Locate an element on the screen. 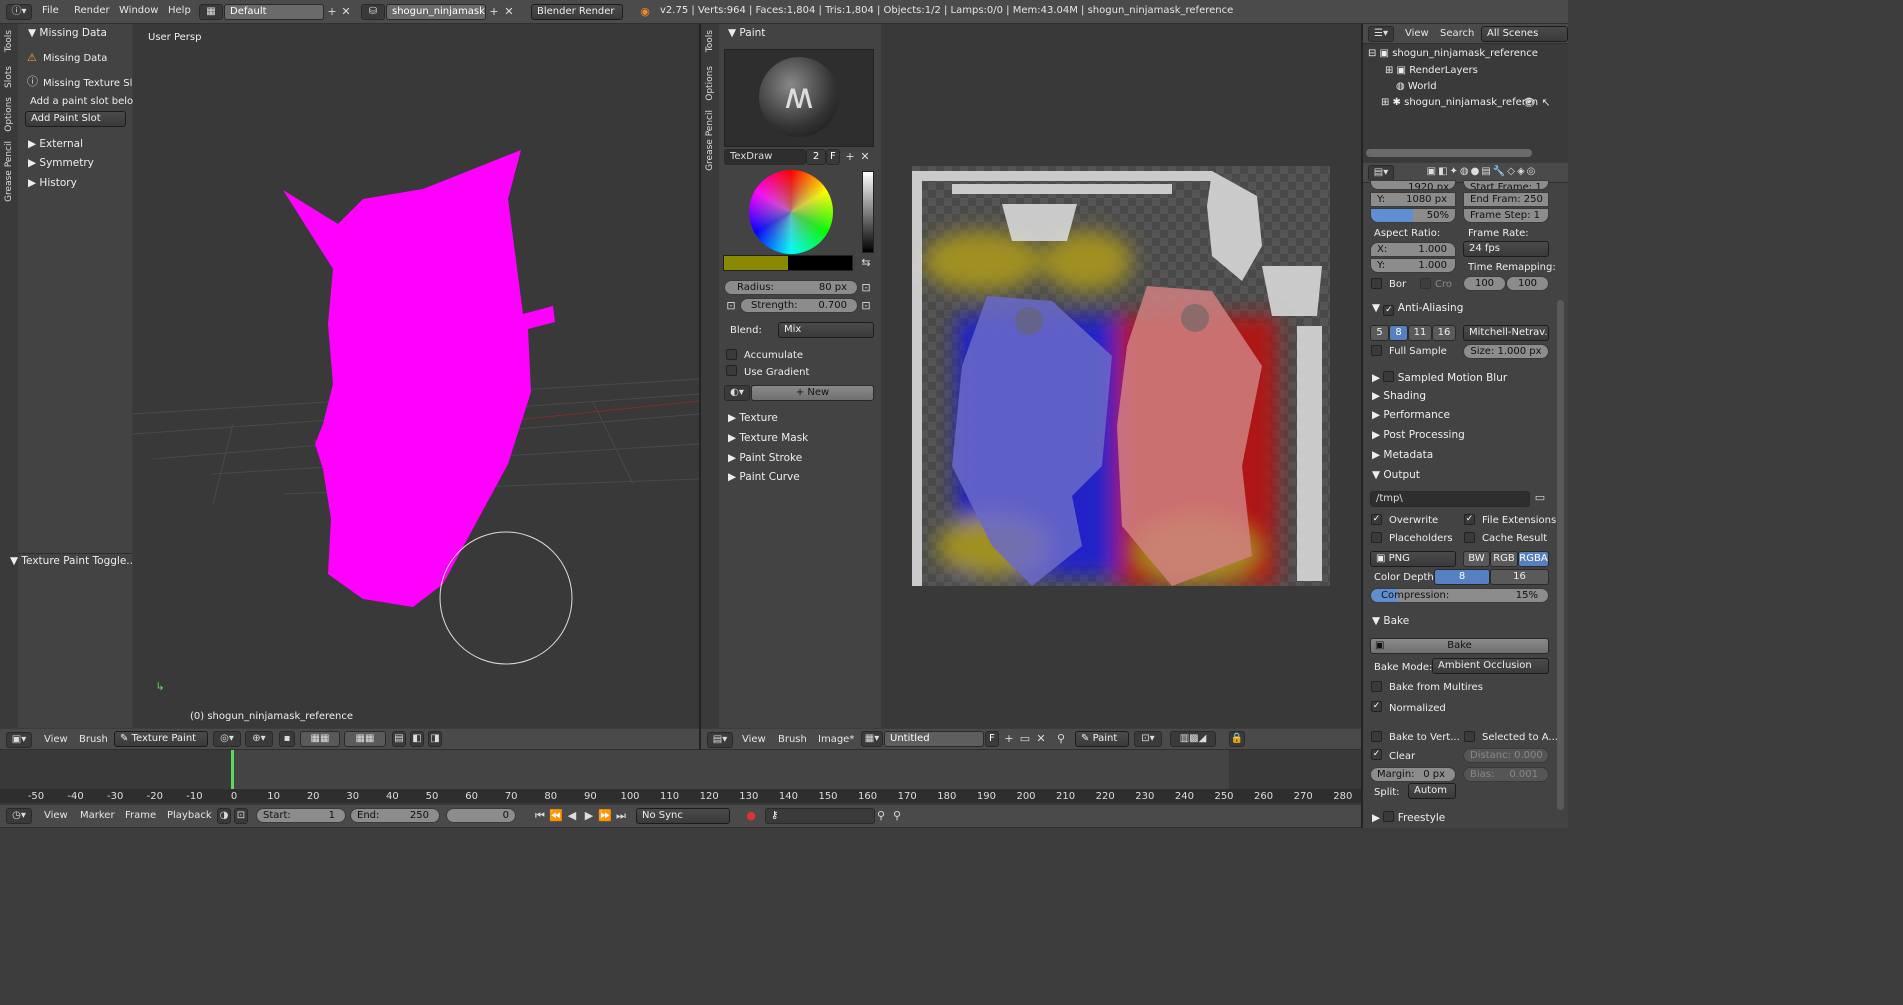 Image resolution: width=1903 pixels, height=1005 pixels. resolution-y-field: Y: 1080 px is located at coordinates (1413, 199).